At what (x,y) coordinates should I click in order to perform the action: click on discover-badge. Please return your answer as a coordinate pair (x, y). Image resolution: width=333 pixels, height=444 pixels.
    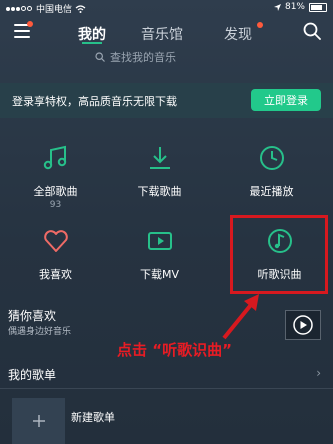
    Looking at the image, I should click on (260, 25).